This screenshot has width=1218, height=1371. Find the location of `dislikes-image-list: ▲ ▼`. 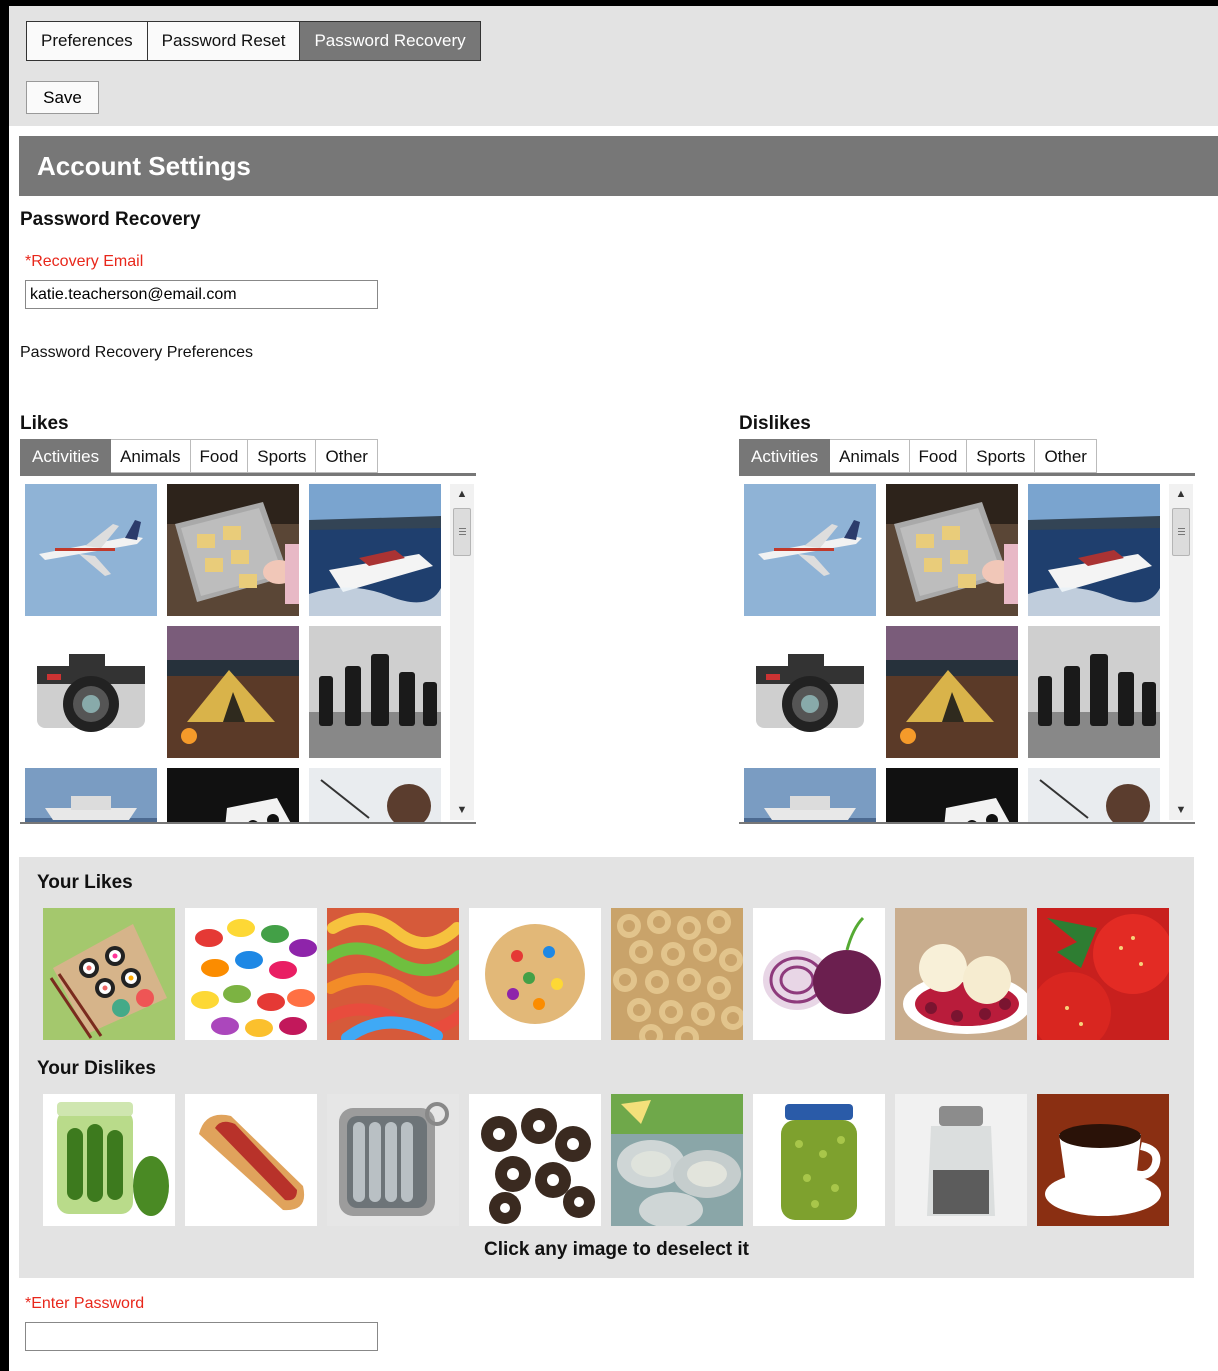

dislikes-image-list: ▲ ▼ is located at coordinates (967, 648).